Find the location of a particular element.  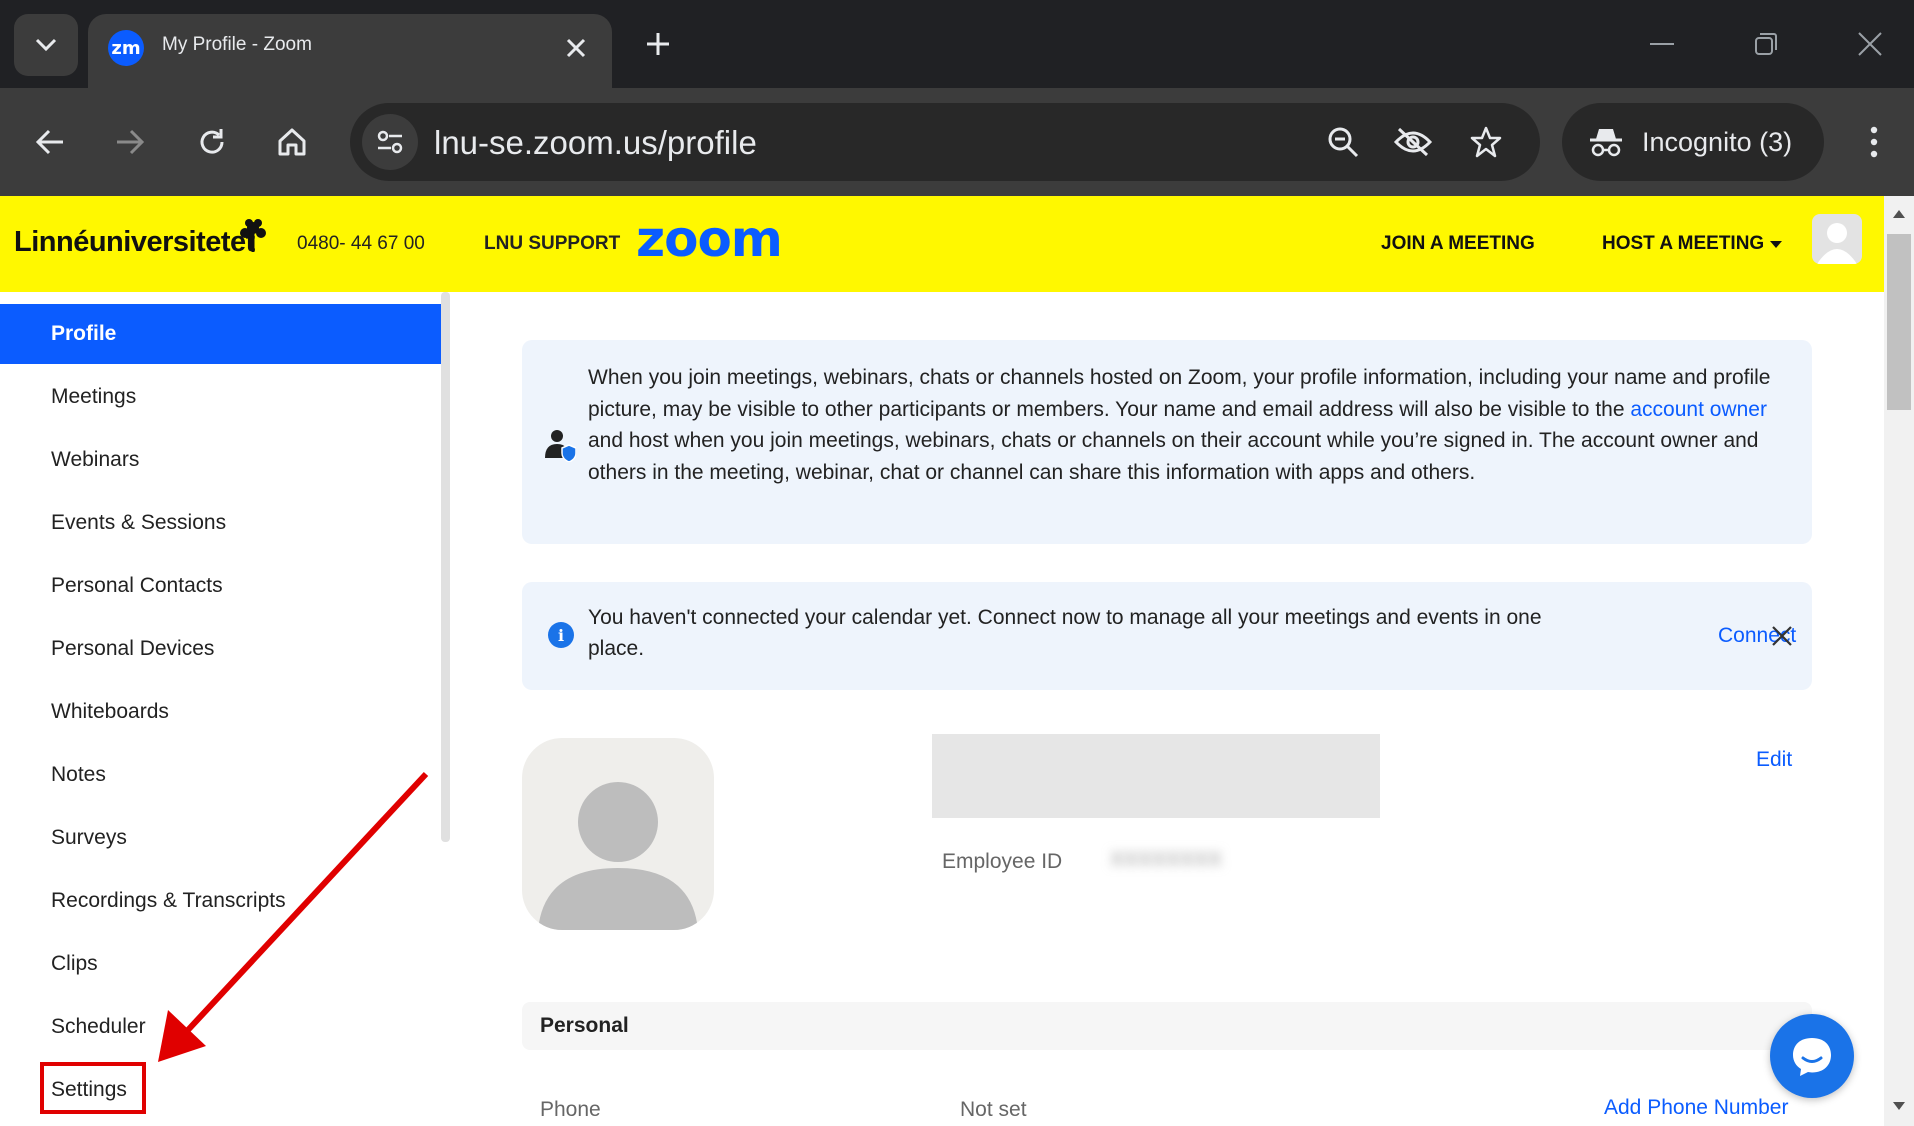

sidebar-item-whiteboards: Whiteboards is located at coordinates (220, 712).